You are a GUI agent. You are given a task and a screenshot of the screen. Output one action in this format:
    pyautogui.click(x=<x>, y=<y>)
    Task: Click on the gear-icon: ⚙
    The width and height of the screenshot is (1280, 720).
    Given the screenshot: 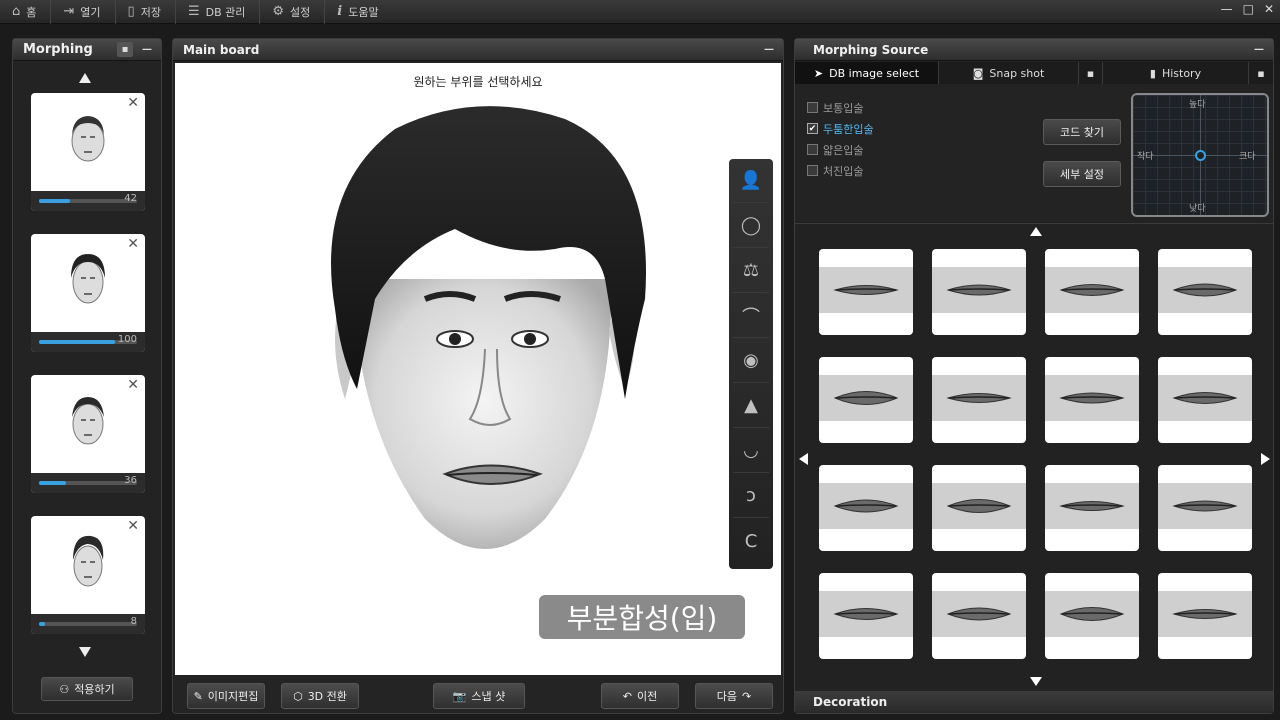 What is the action you would take?
    pyautogui.click(x=278, y=11)
    